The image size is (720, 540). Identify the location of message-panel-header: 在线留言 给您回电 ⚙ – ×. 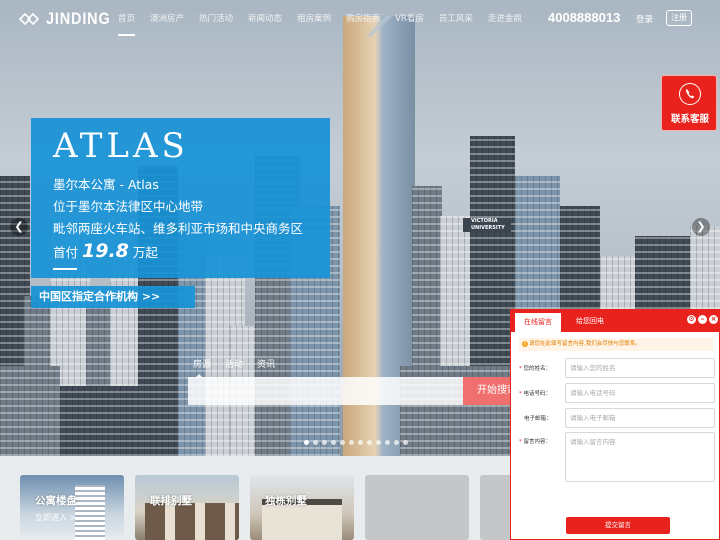
(615, 321).